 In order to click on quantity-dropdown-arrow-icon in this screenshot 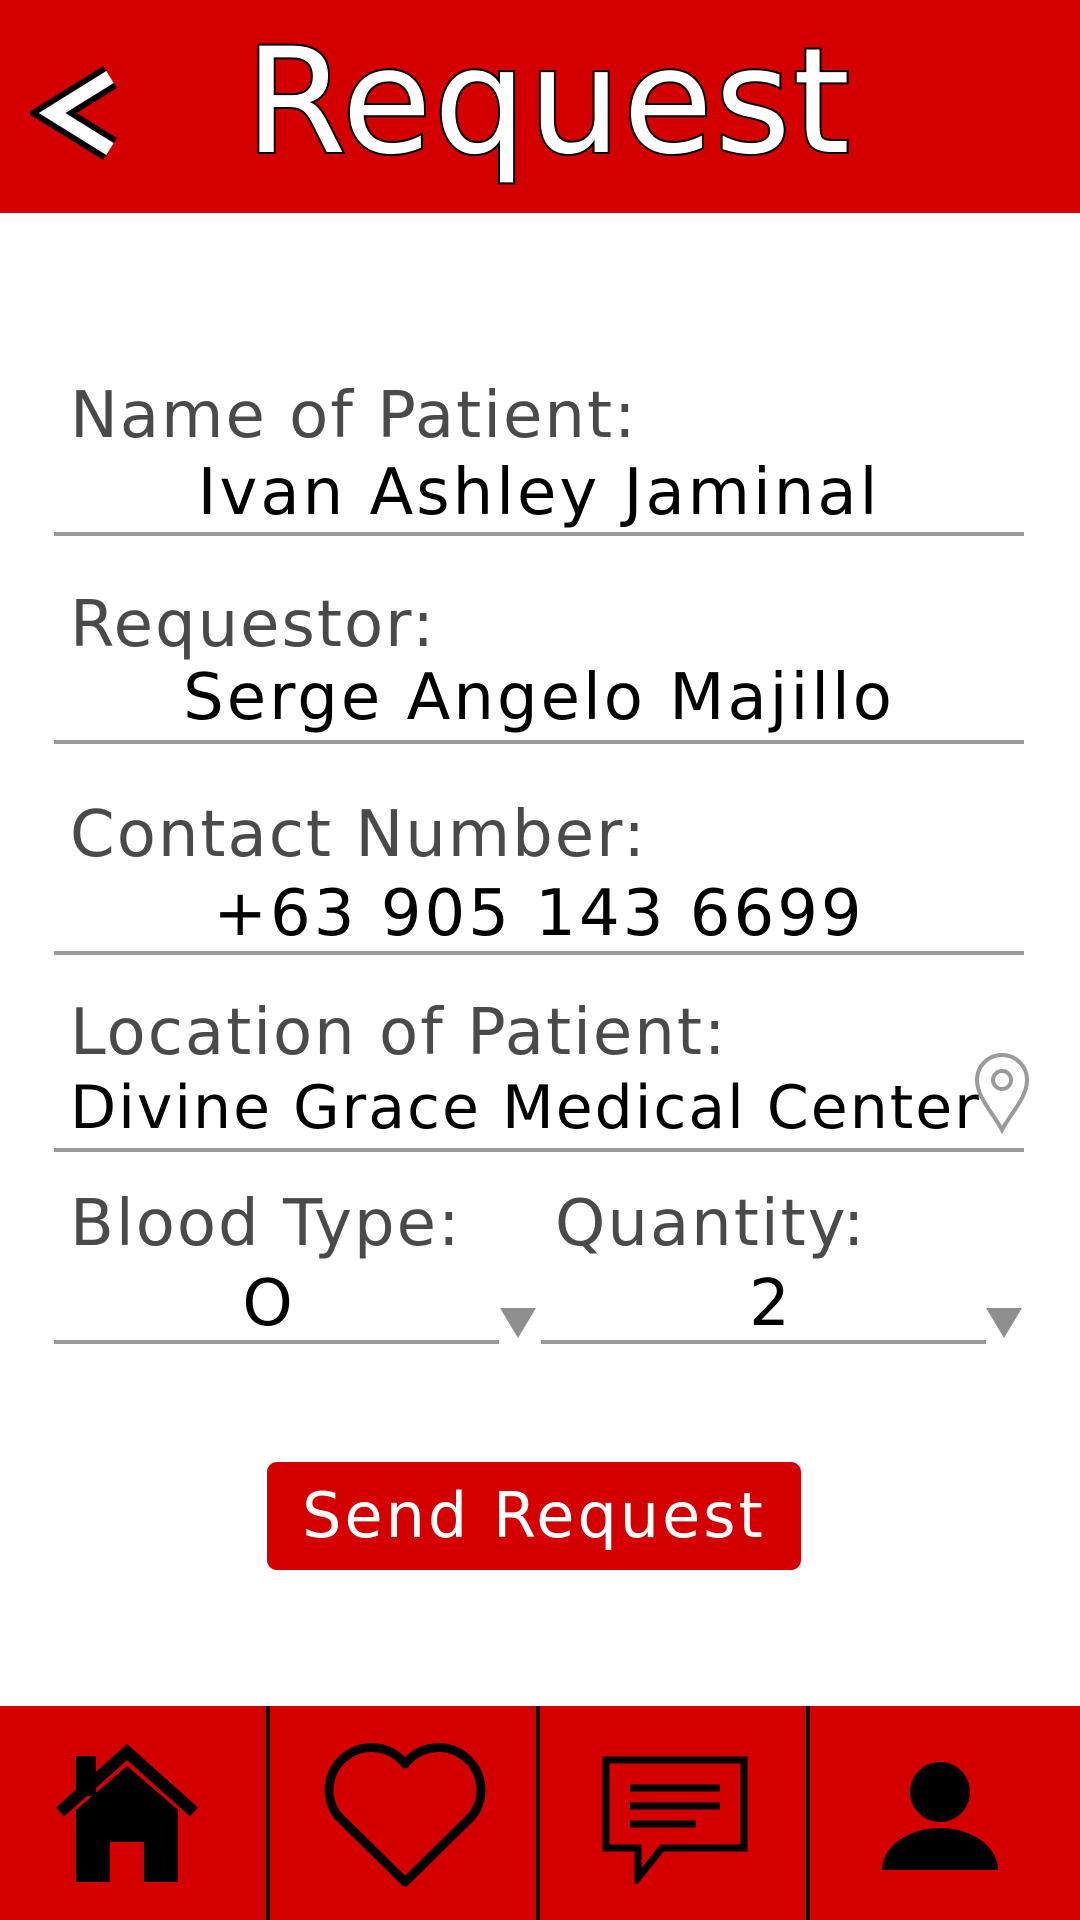, I will do `click(1004, 1323)`.